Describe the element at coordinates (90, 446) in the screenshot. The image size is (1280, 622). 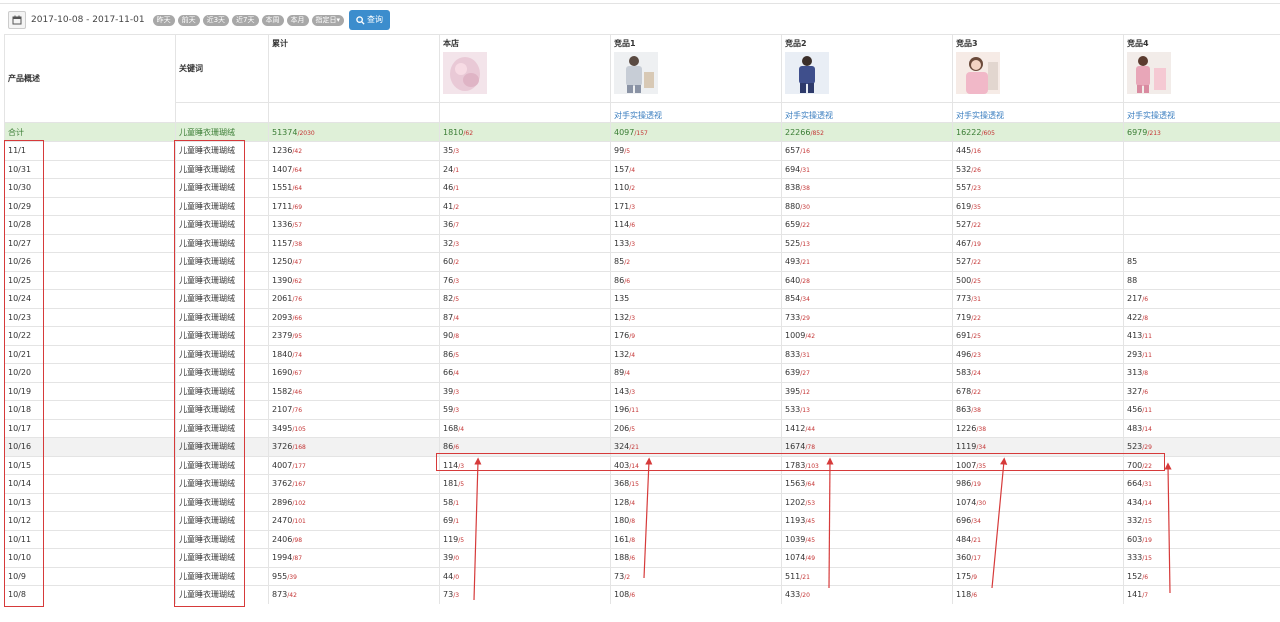
I see `row-date: 10/16` at that location.